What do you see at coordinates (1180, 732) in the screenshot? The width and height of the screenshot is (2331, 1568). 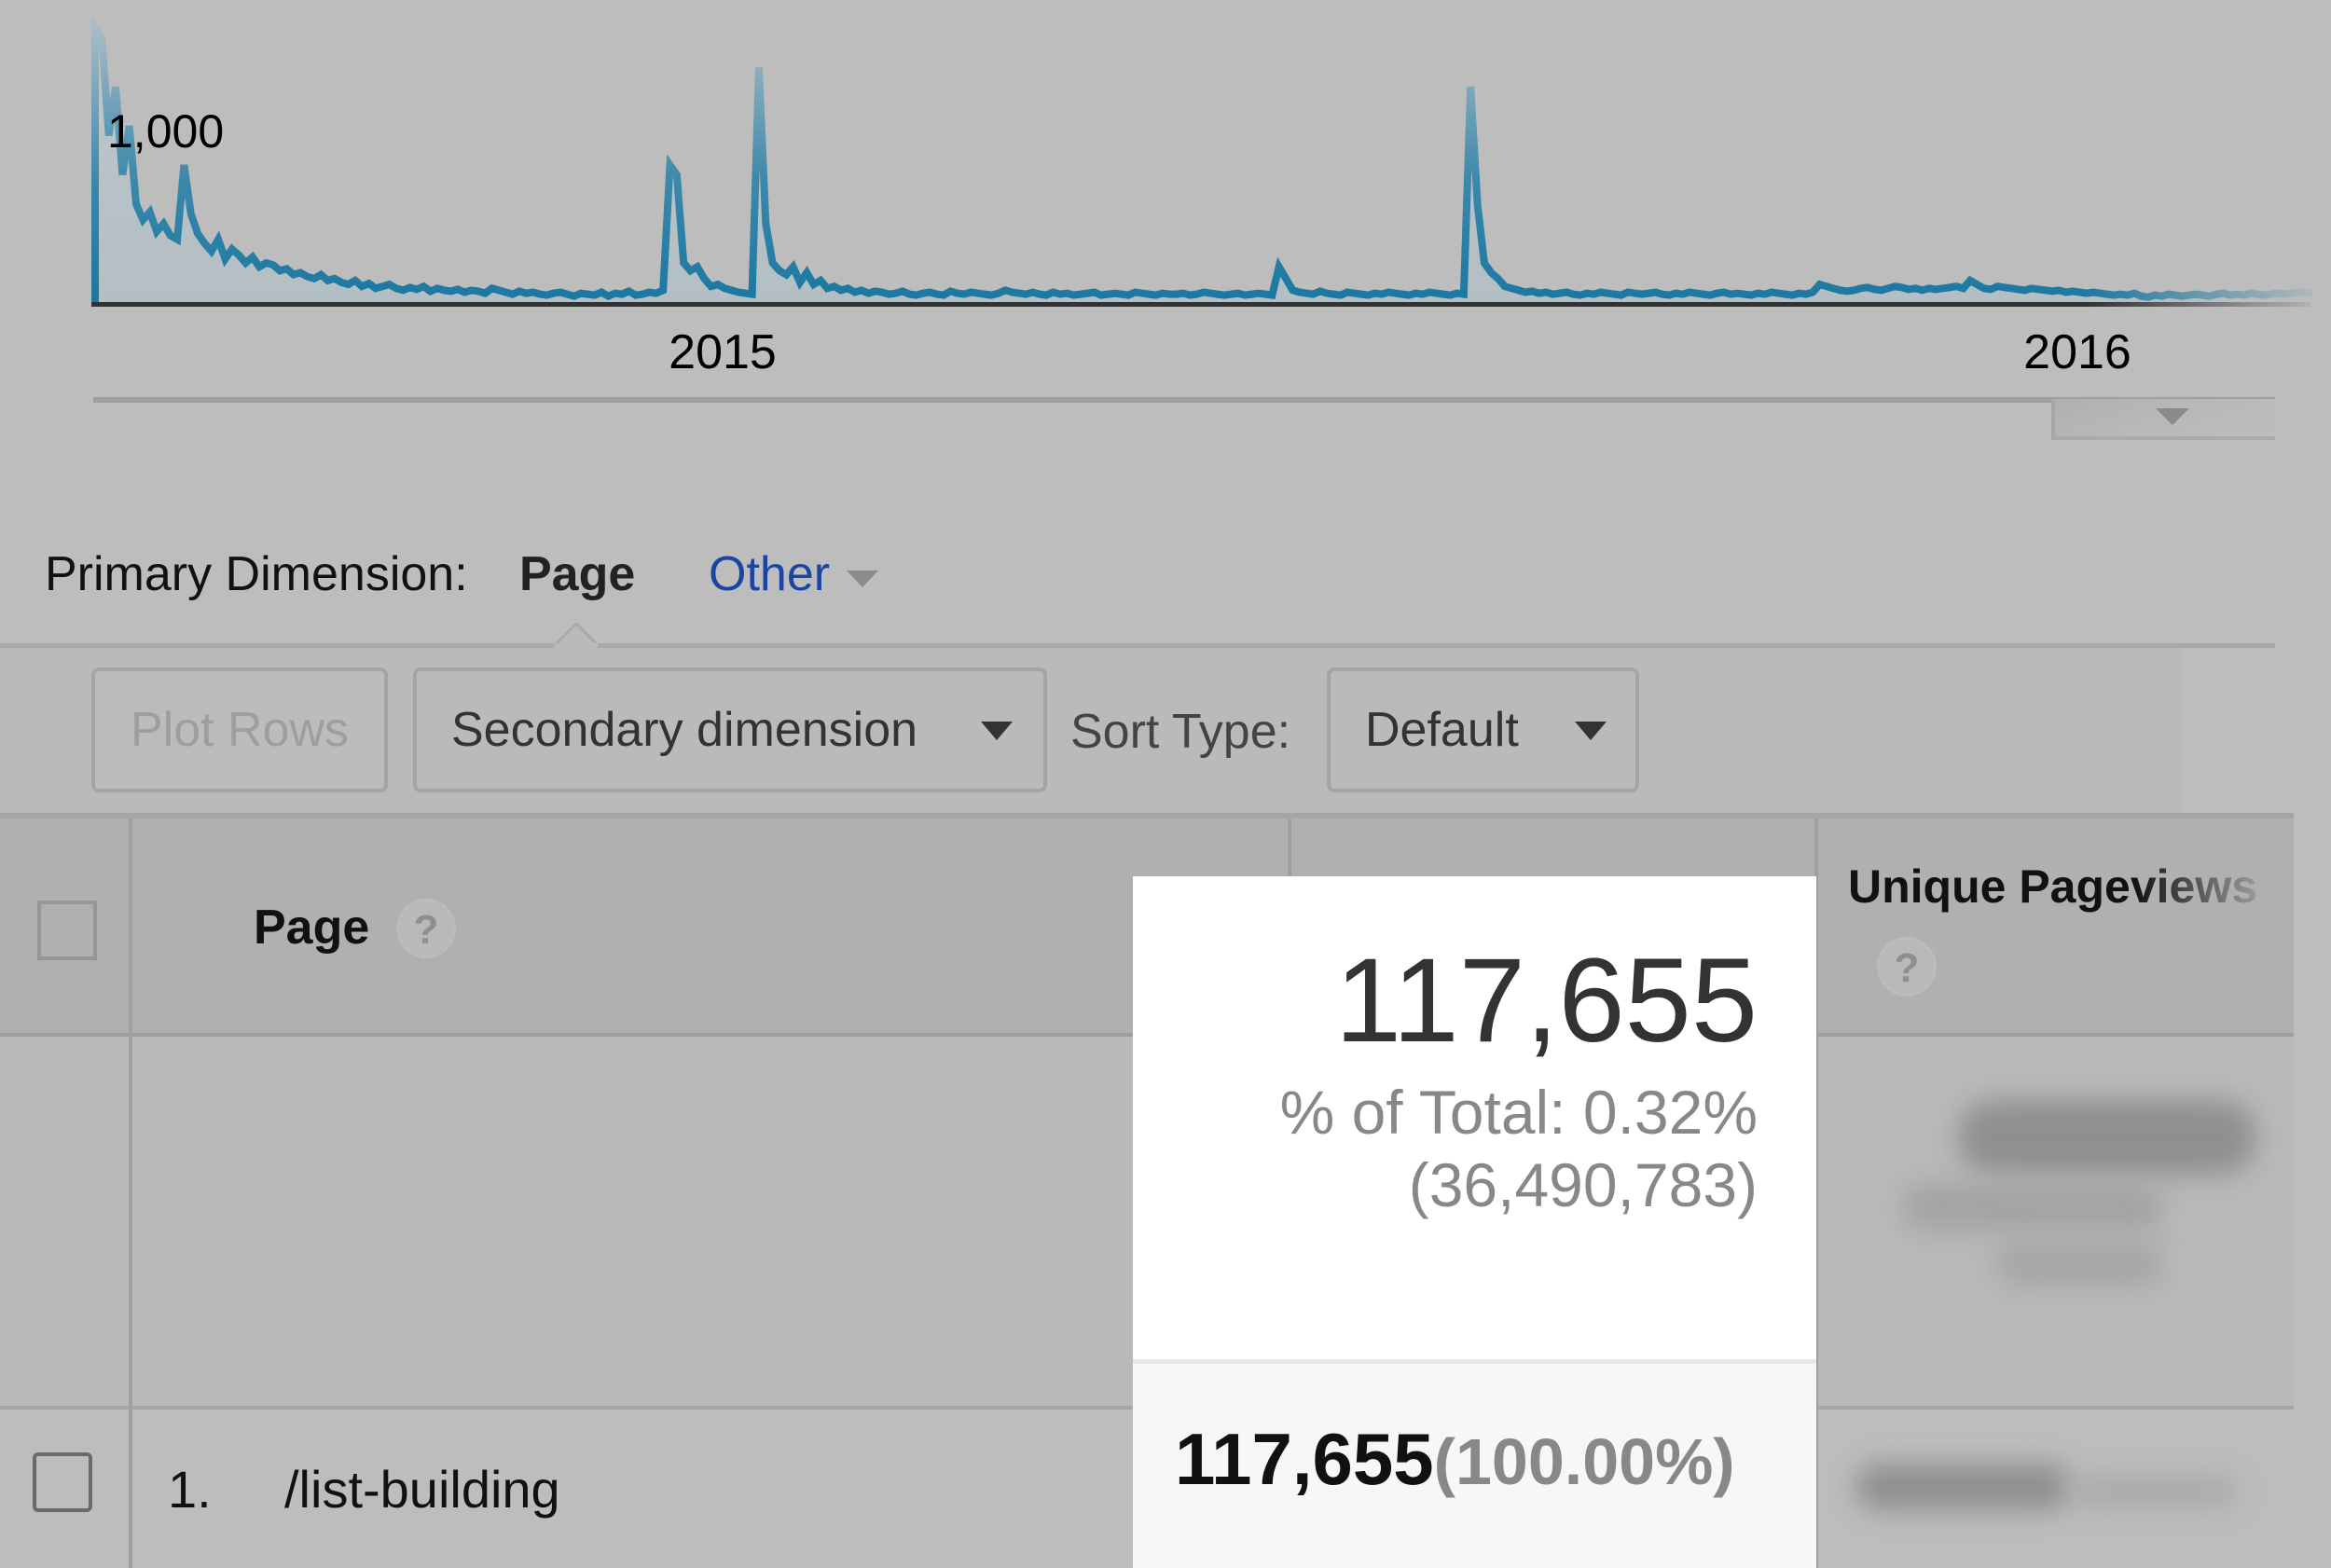 I see `sort-type-label: Sort Type:` at bounding box center [1180, 732].